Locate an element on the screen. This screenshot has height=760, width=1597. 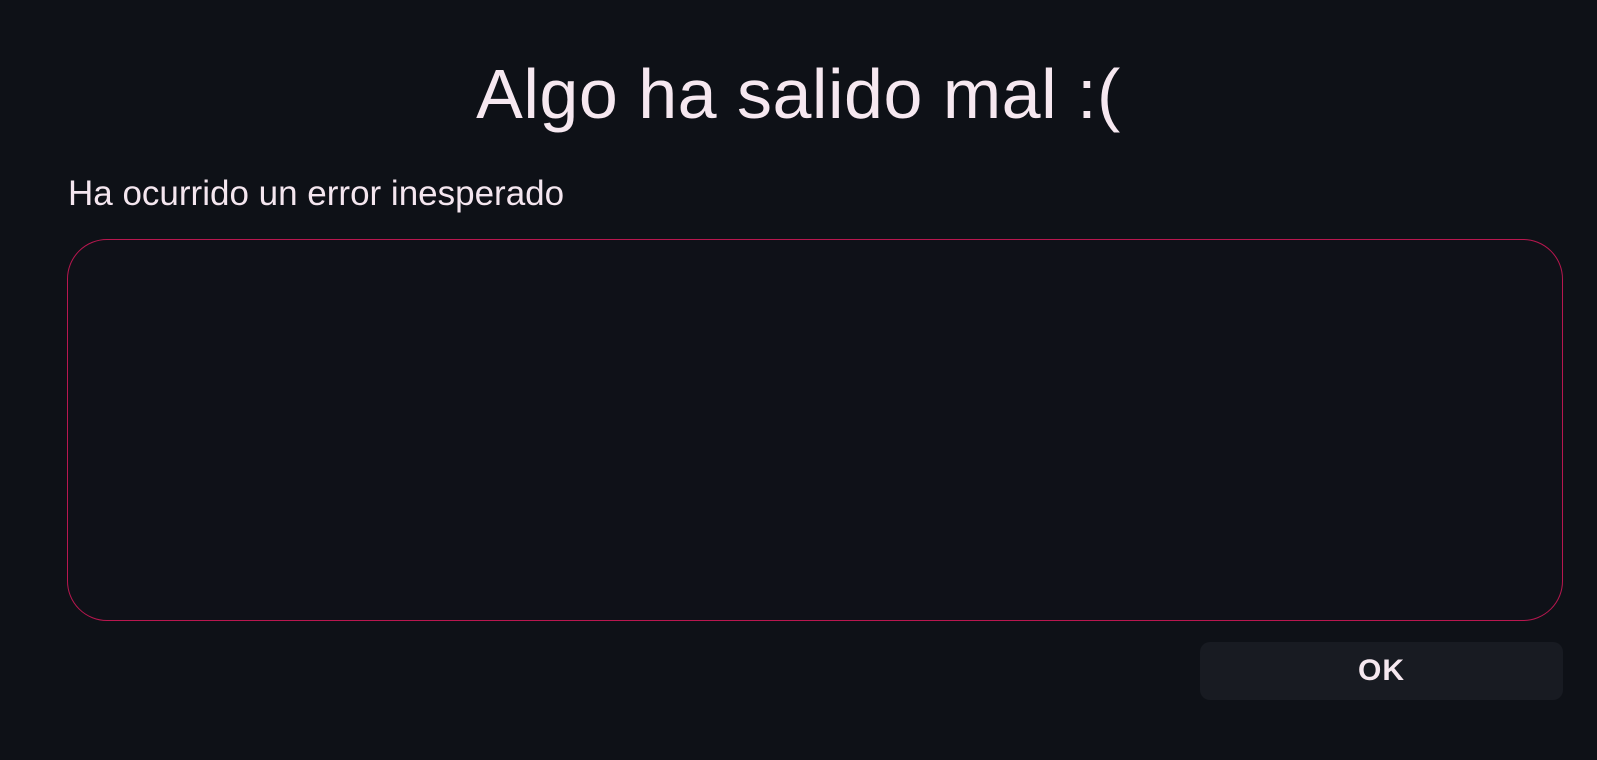
error-message: Ha ocurrido un error inesperado is located at coordinates (316, 193).